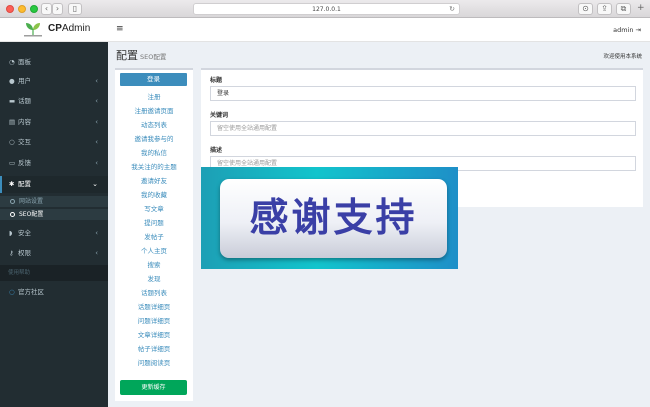 This screenshot has width=650, height=407. Describe the element at coordinates (95, 184) in the screenshot. I see `chevron-down-icon: ⌄` at that location.